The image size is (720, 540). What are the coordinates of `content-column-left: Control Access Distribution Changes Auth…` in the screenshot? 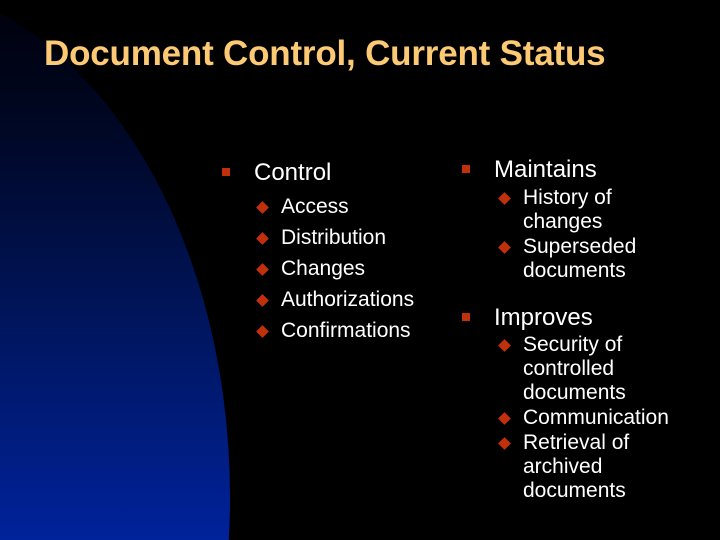 It's located at (334, 250).